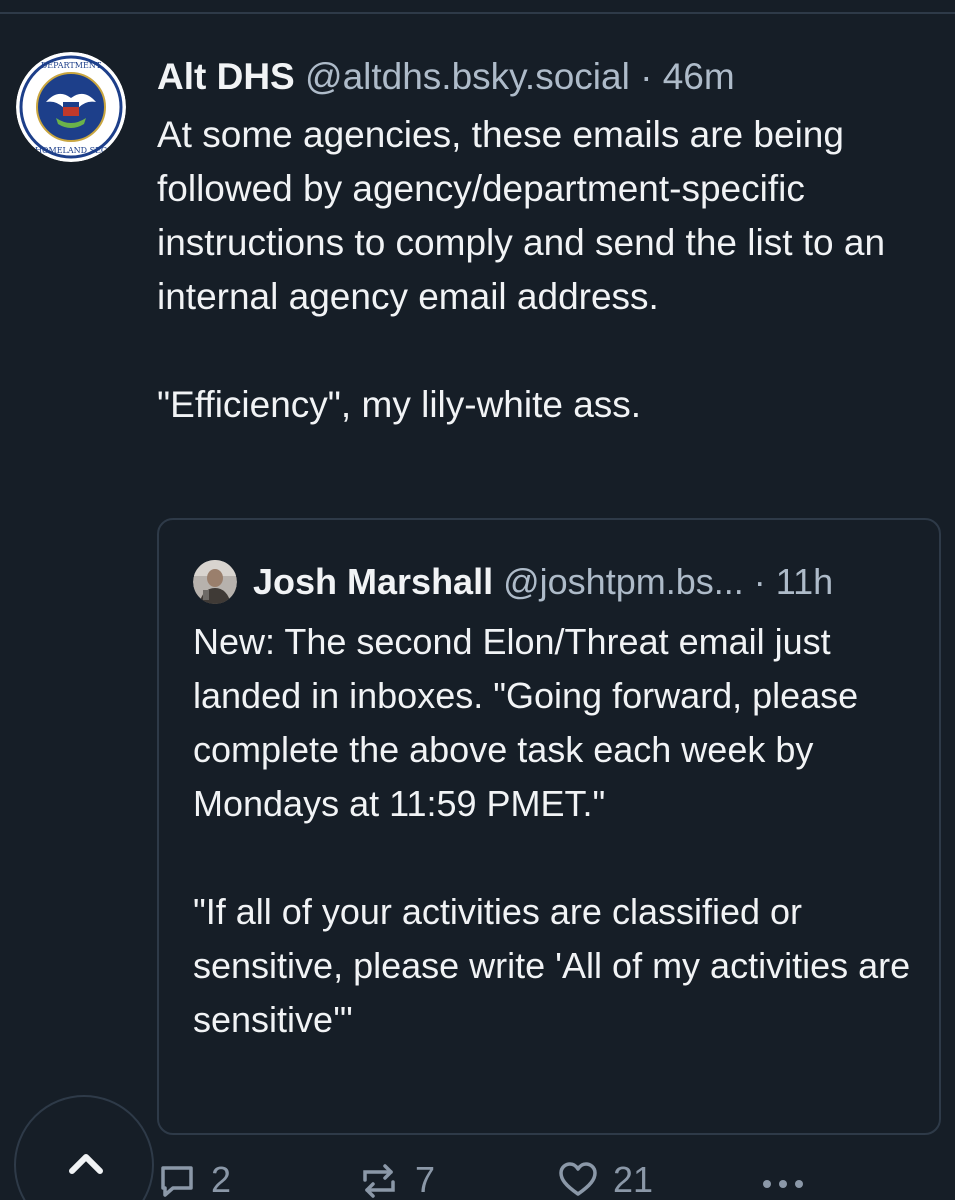 The height and width of the screenshot is (1200, 955). Describe the element at coordinates (396, 1180) in the screenshot. I see `repost-button: 7` at that location.